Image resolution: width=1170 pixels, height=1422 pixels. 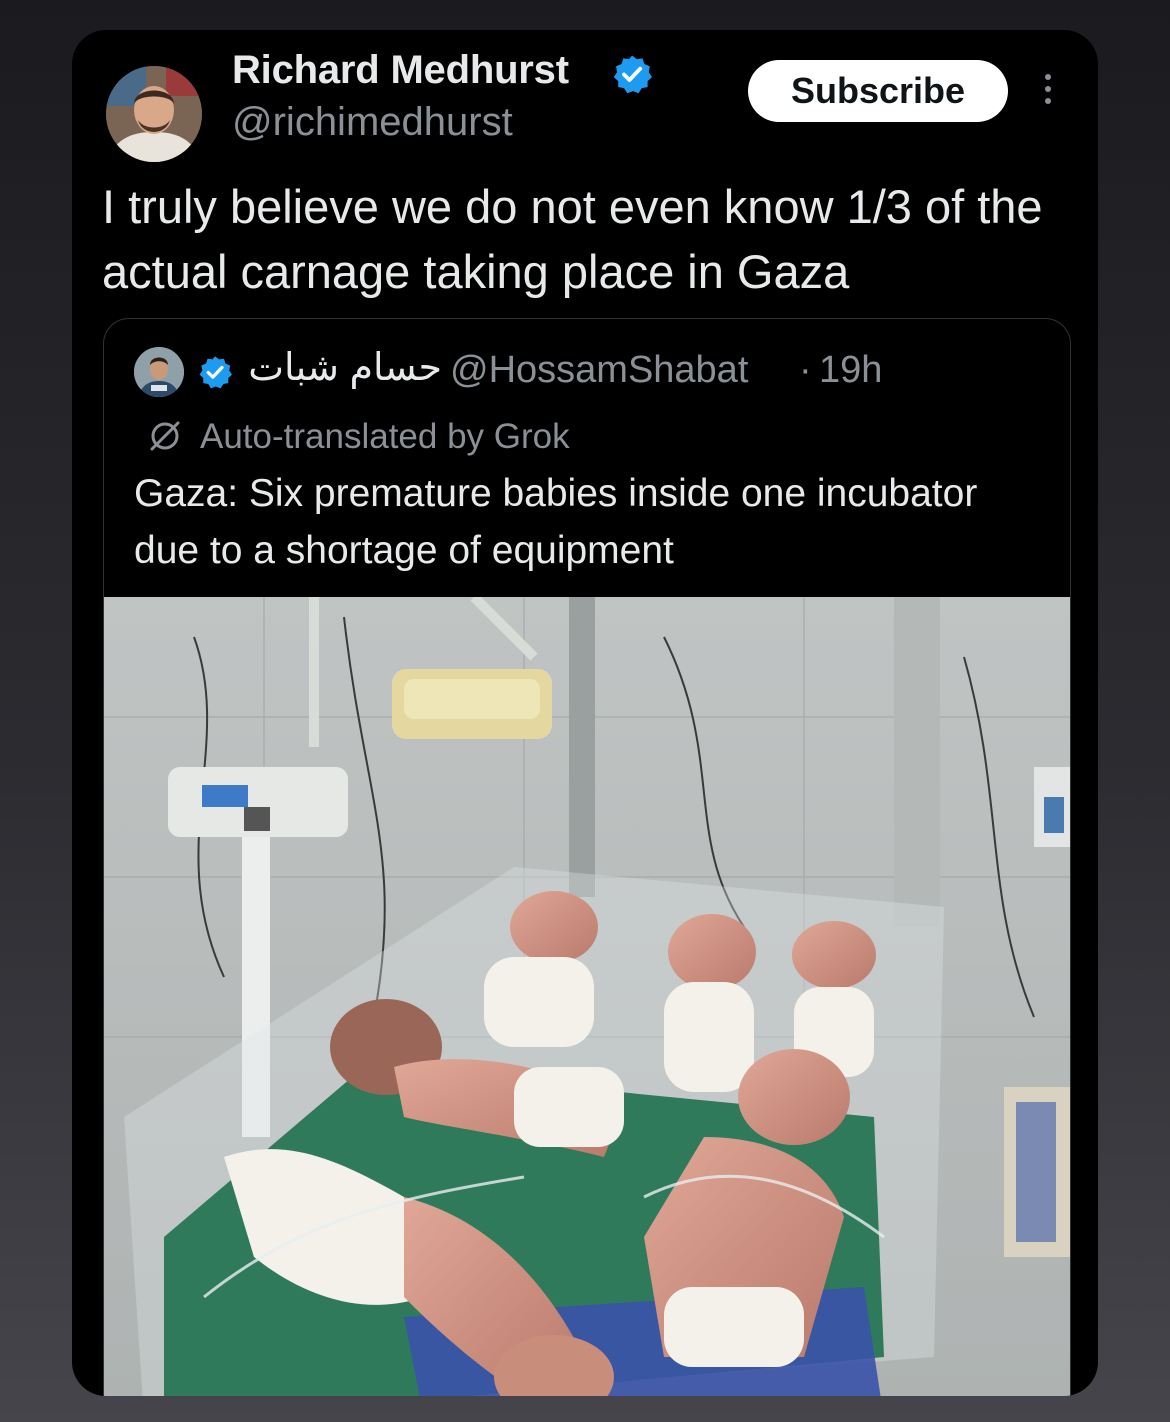 I want to click on subscribe-button: Subscribe, so click(x=878, y=91).